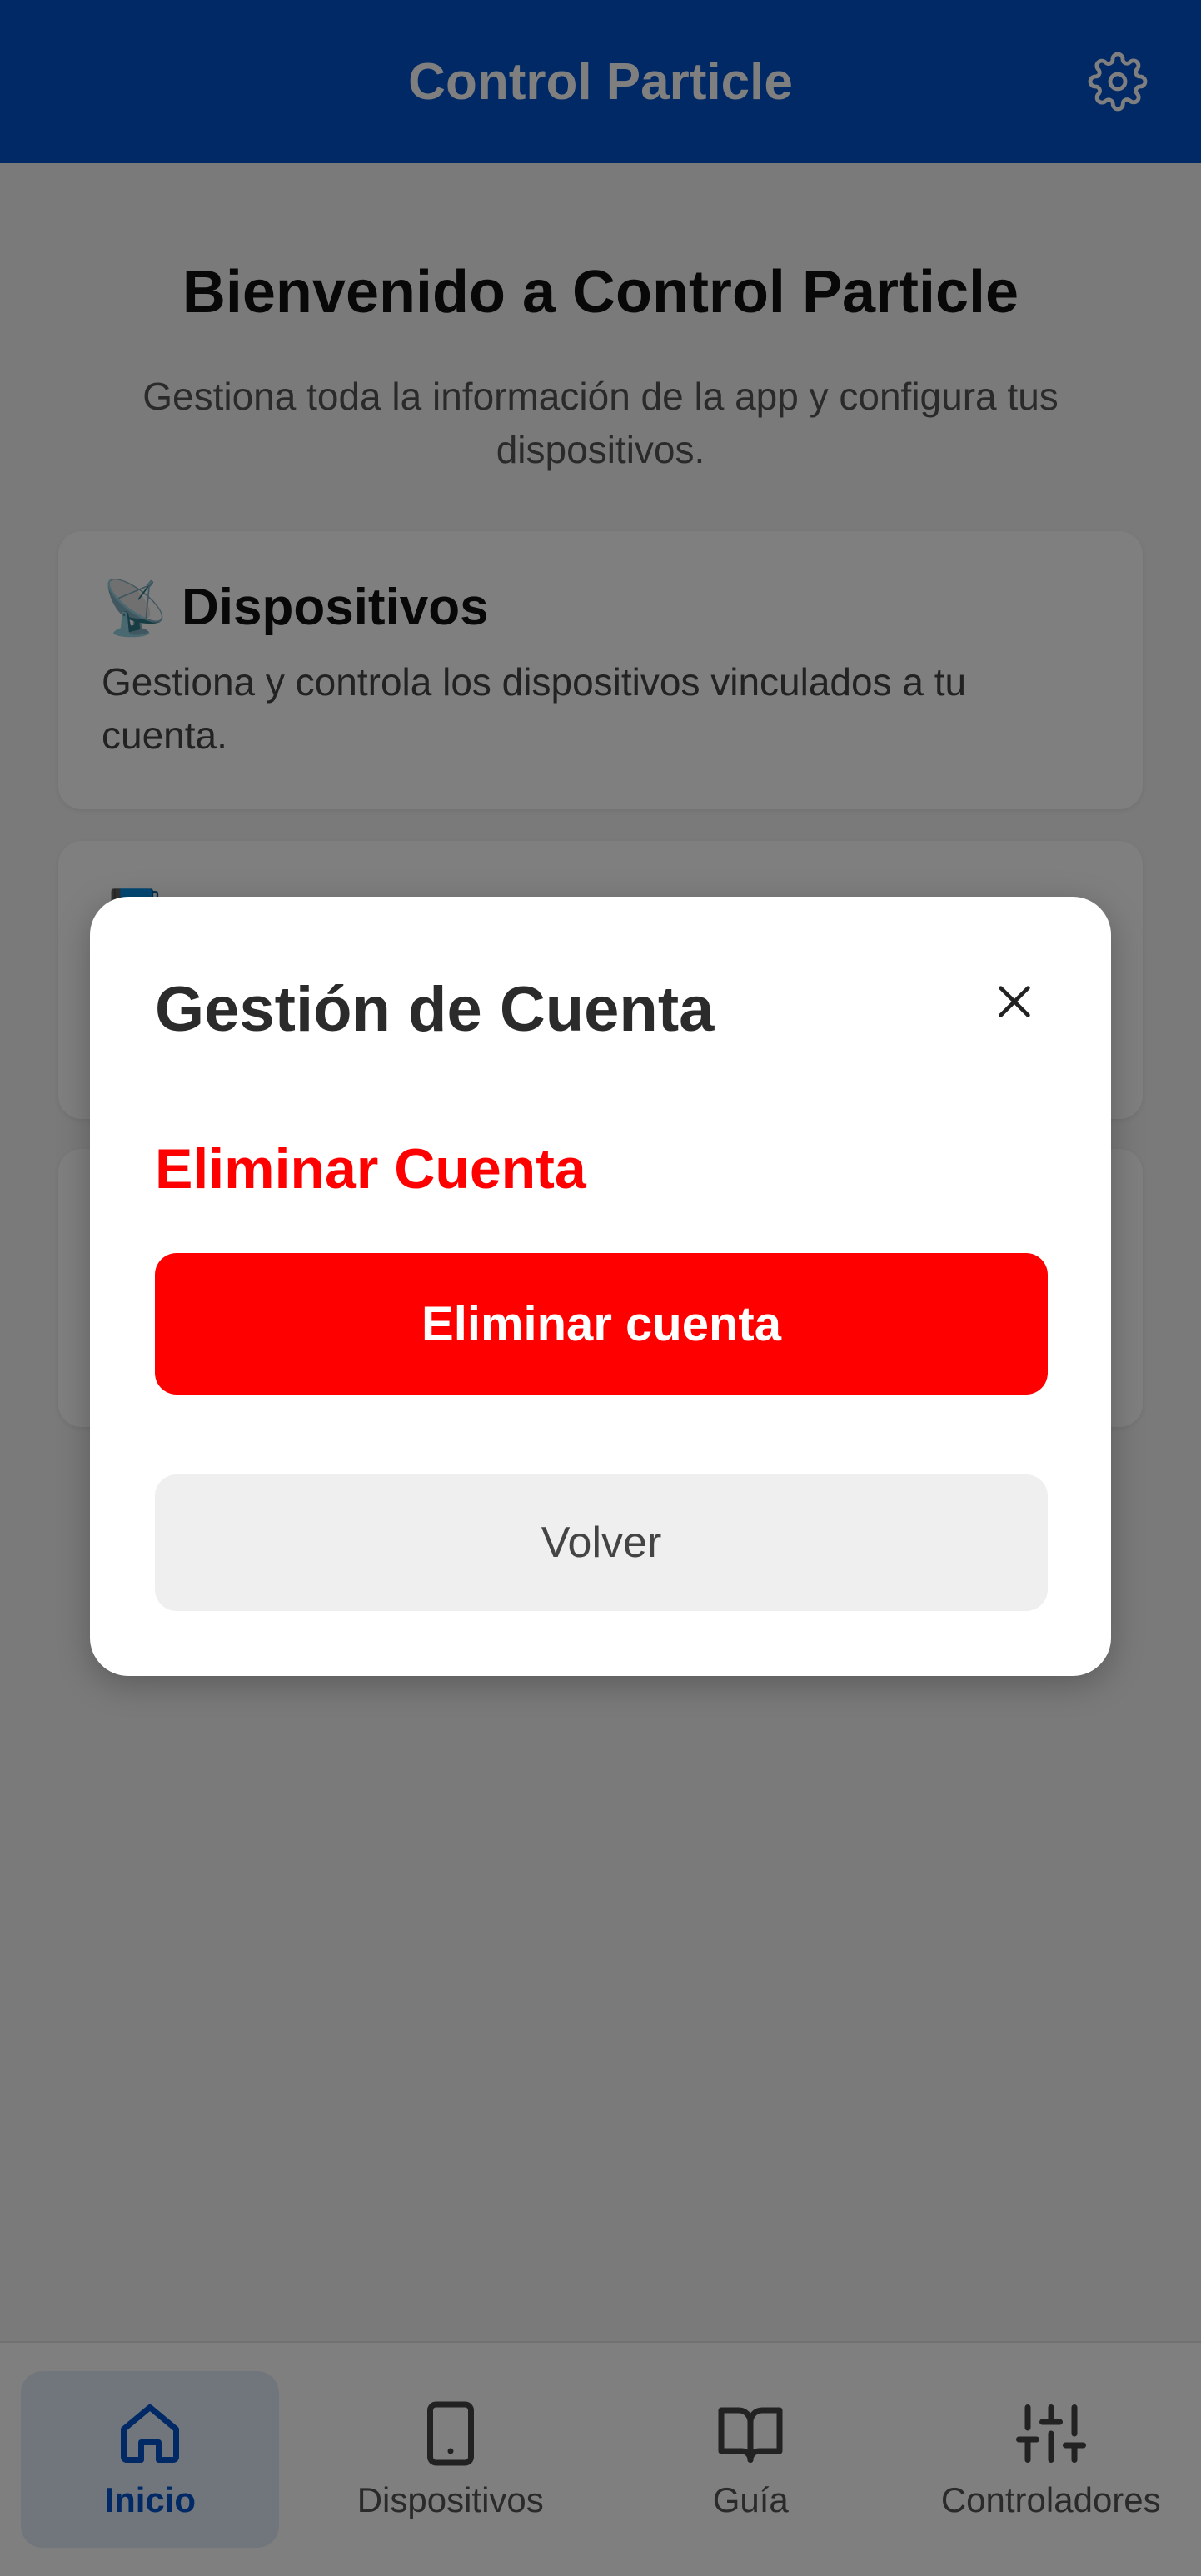 This screenshot has width=1201, height=2576. What do you see at coordinates (370, 1169) in the screenshot?
I see `delete-account-heading: Eliminar Cuenta` at bounding box center [370, 1169].